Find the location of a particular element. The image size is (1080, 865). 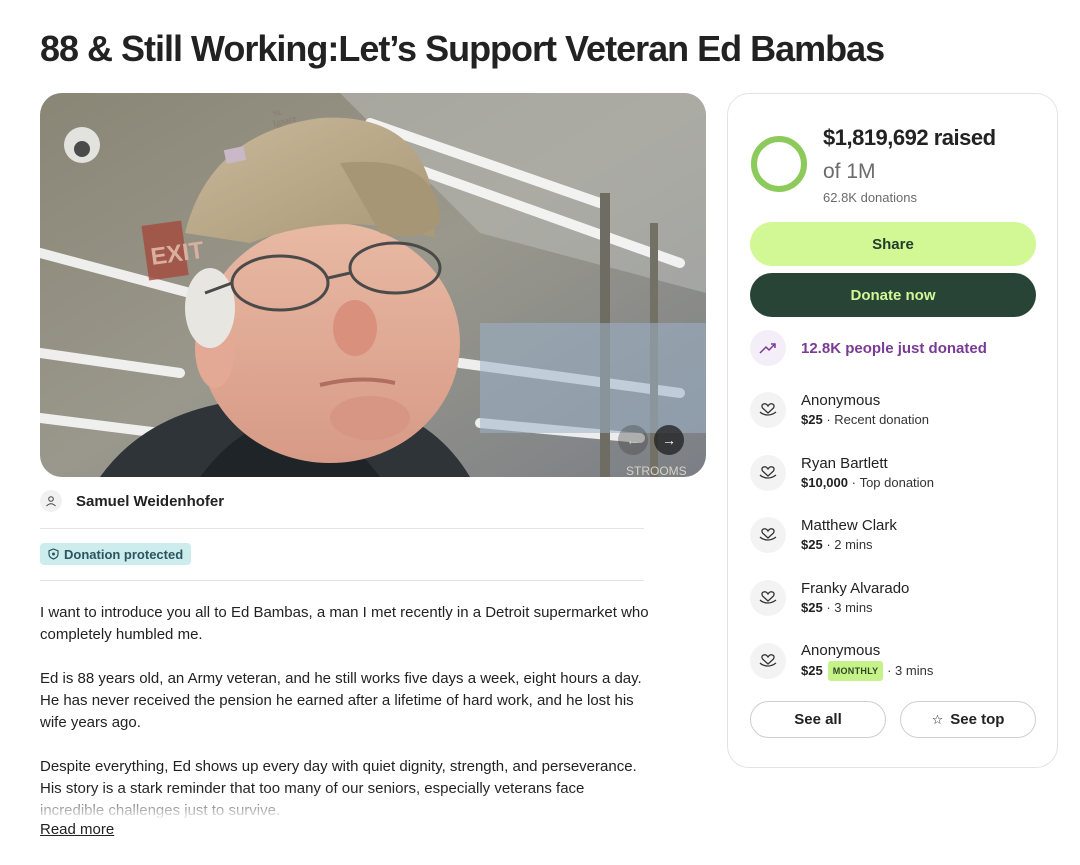

trending-up-icon is located at coordinates (768, 348).